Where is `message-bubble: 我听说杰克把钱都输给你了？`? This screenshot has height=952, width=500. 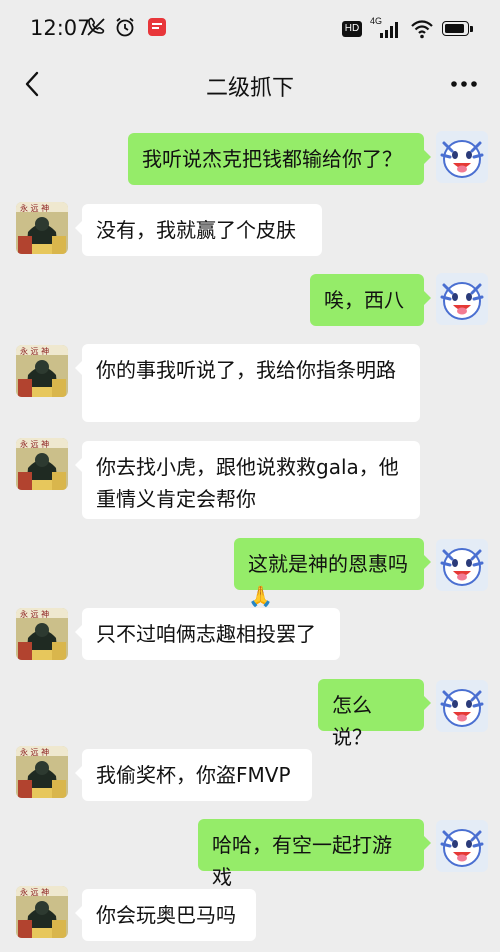
message-bubble: 我听说杰克把钱都输给你了？ is located at coordinates (279, 159).